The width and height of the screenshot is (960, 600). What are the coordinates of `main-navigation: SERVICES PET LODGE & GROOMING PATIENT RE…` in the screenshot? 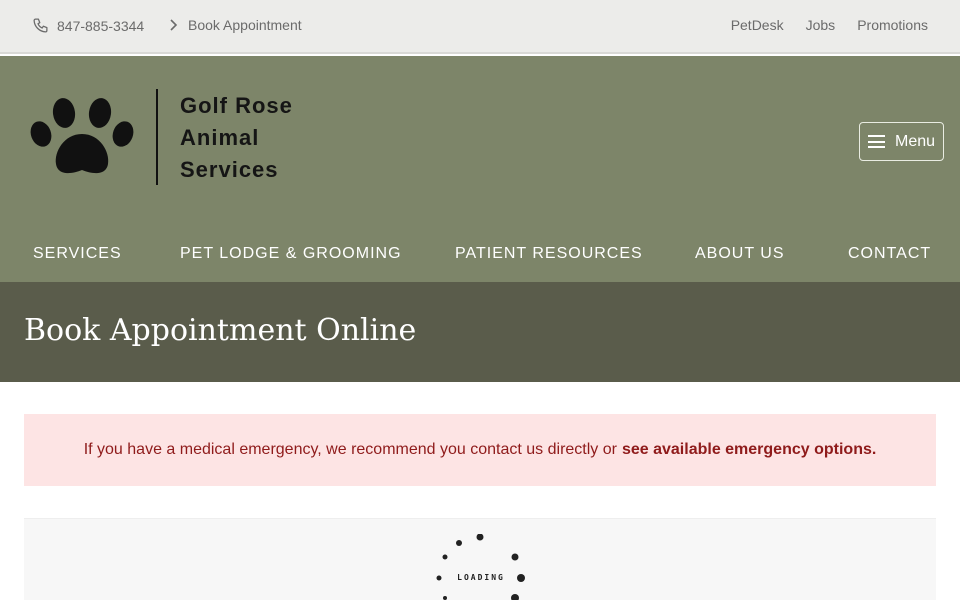 It's located at (480, 256).